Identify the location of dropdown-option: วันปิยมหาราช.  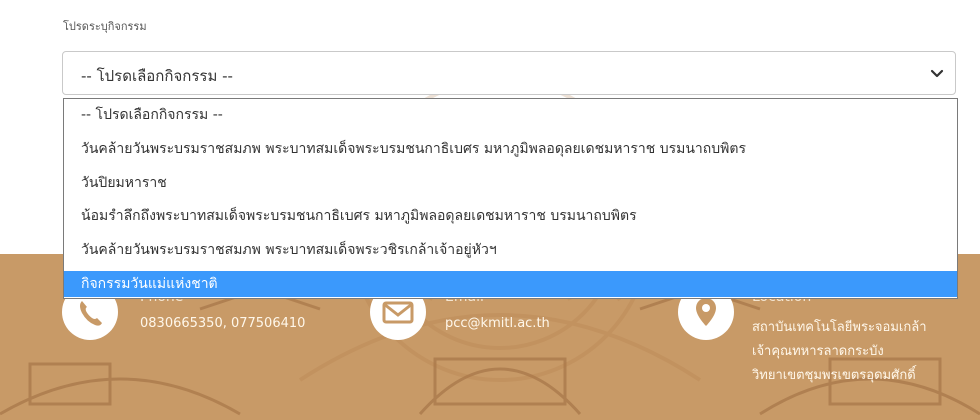
(510, 183).